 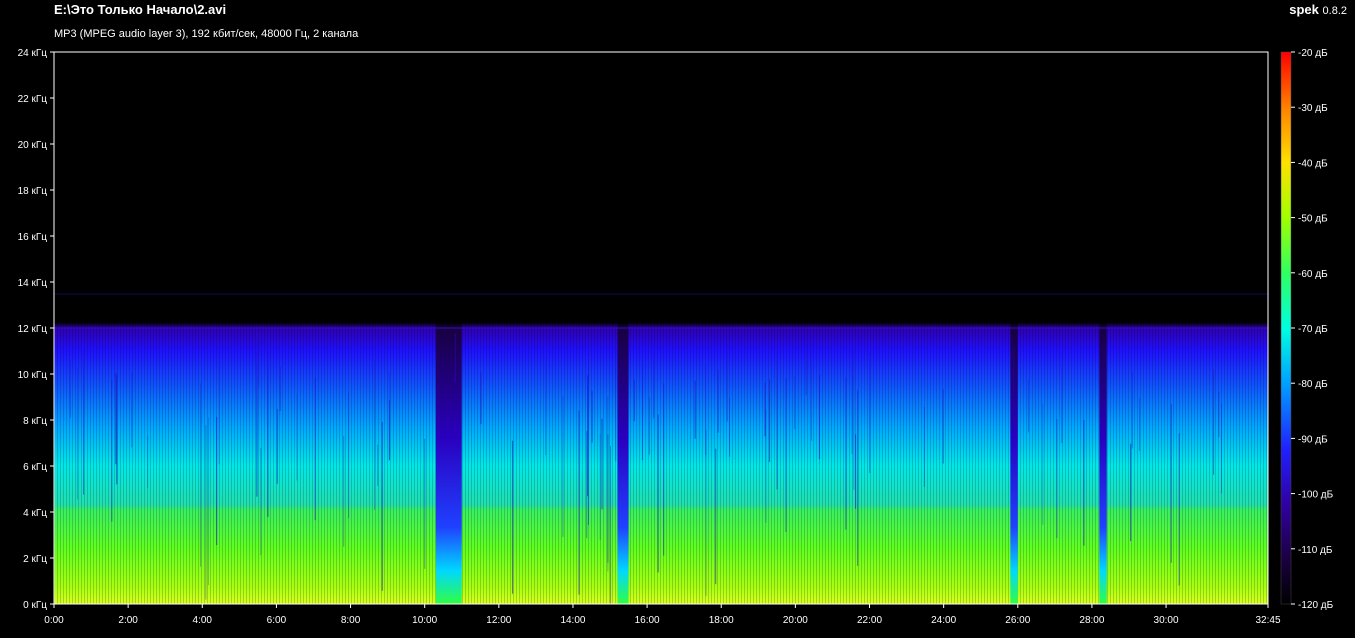 What do you see at coordinates (35, 513) in the screenshot?
I see `y-tick-label: 4 кГц` at bounding box center [35, 513].